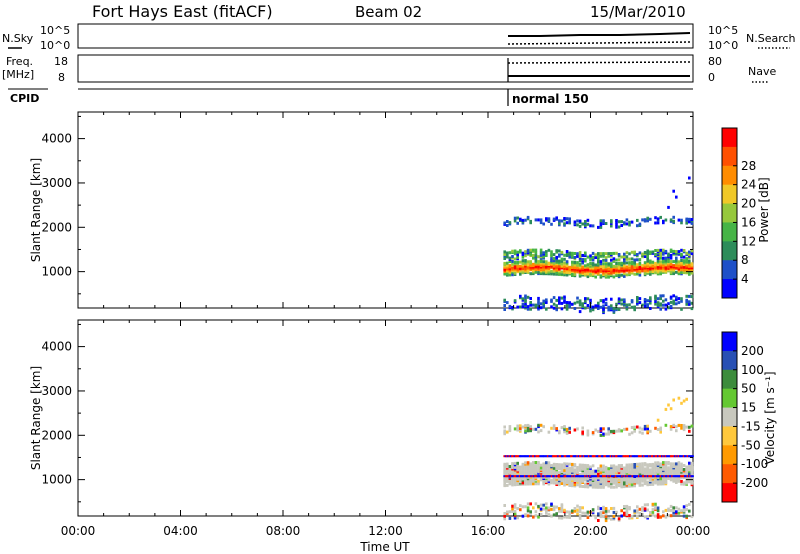  Describe the element at coordinates (723, 30) in the screenshot. I see `nsearch-tick-top: 10^5` at that location.